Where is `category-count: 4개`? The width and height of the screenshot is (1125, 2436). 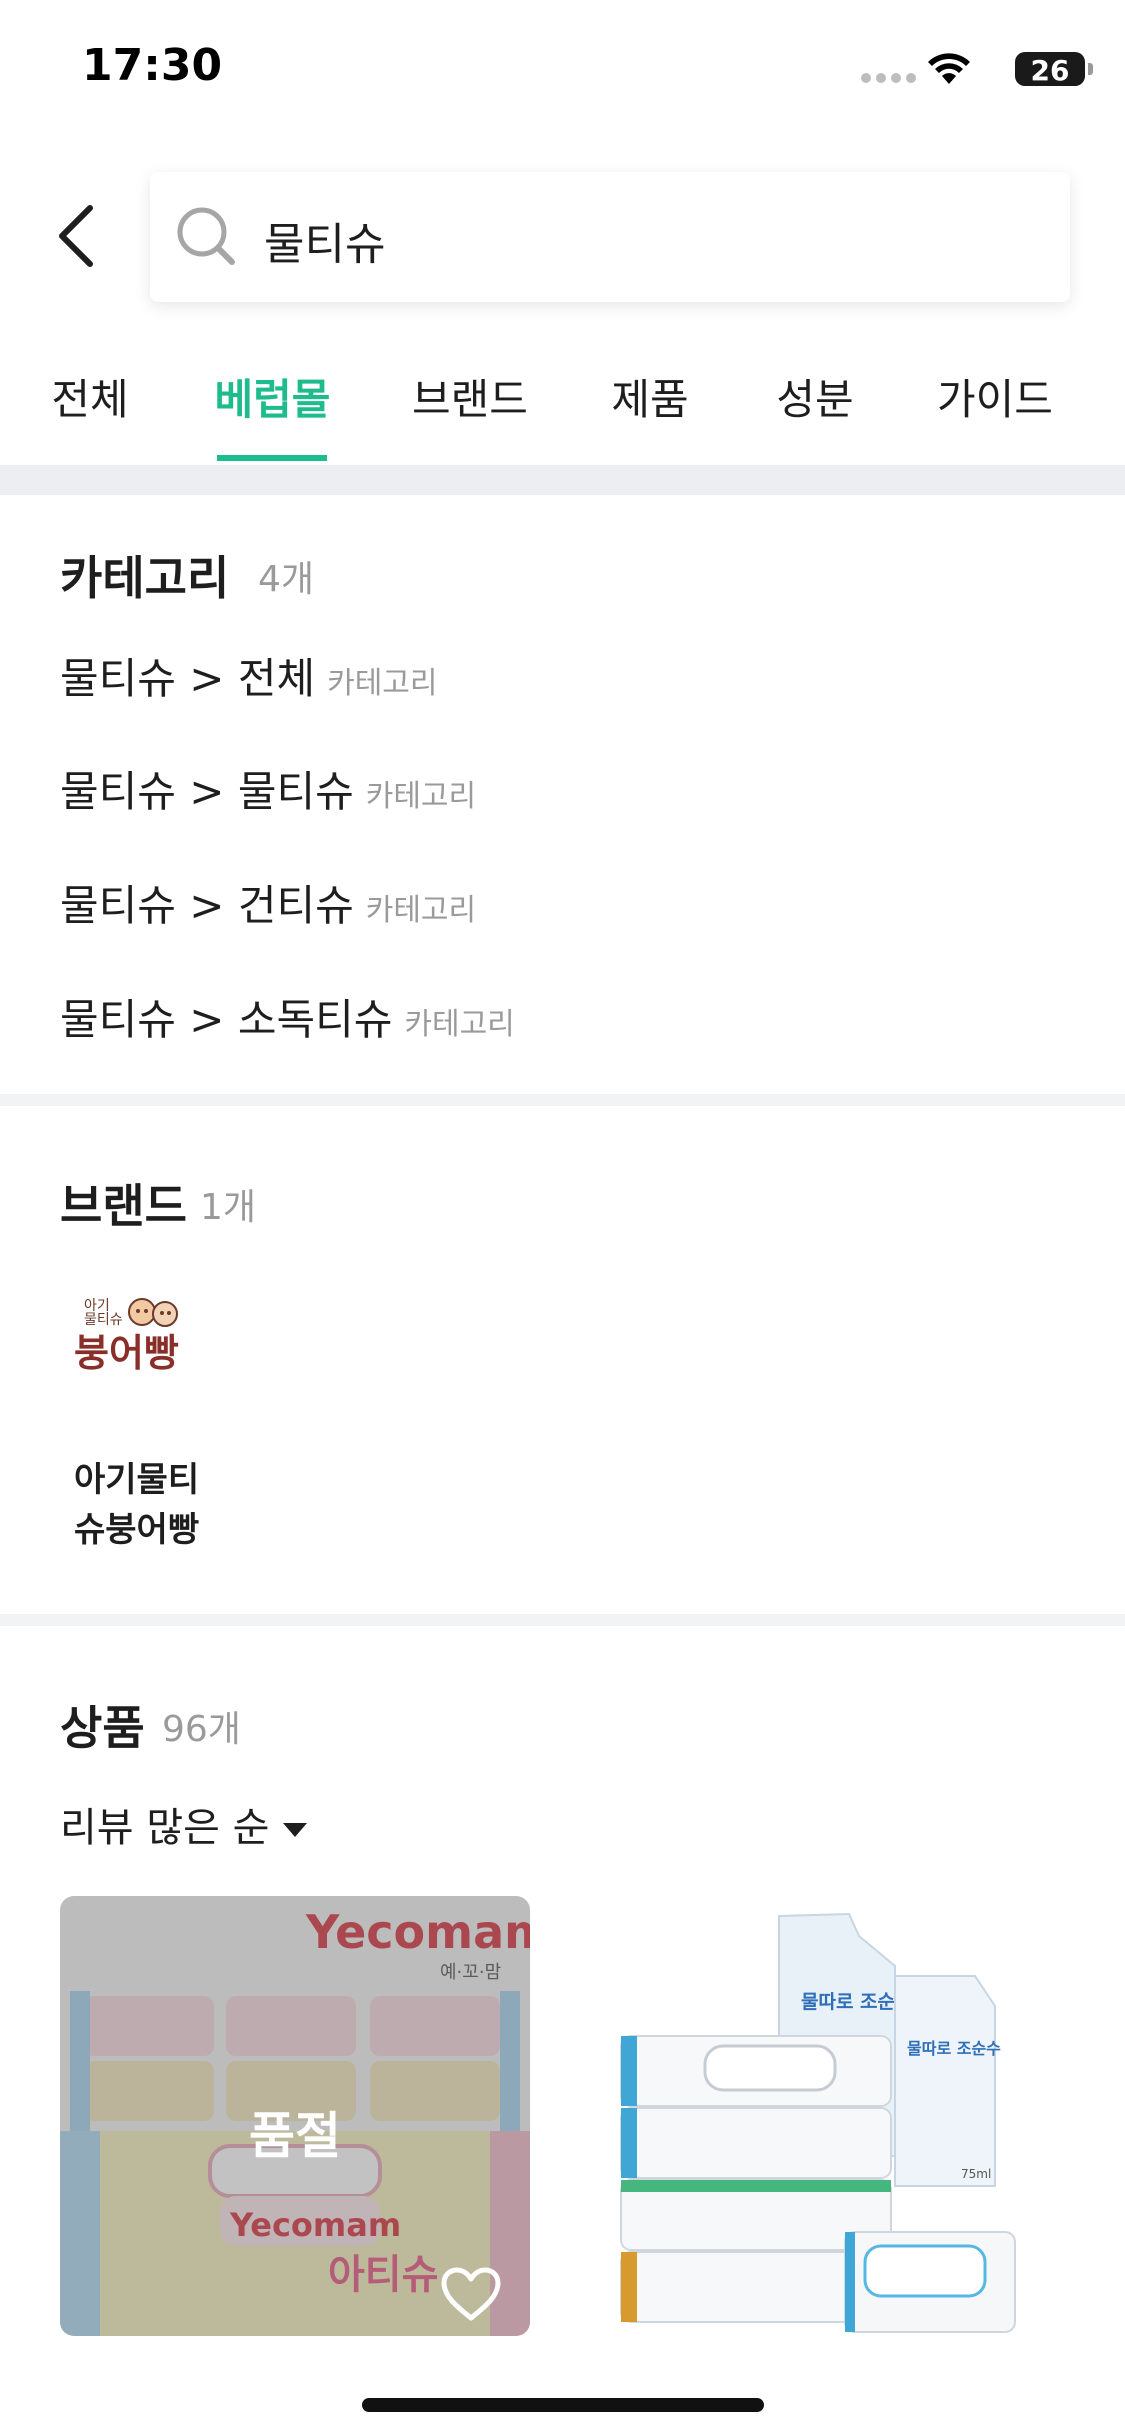
category-count: 4개 is located at coordinates (286, 579).